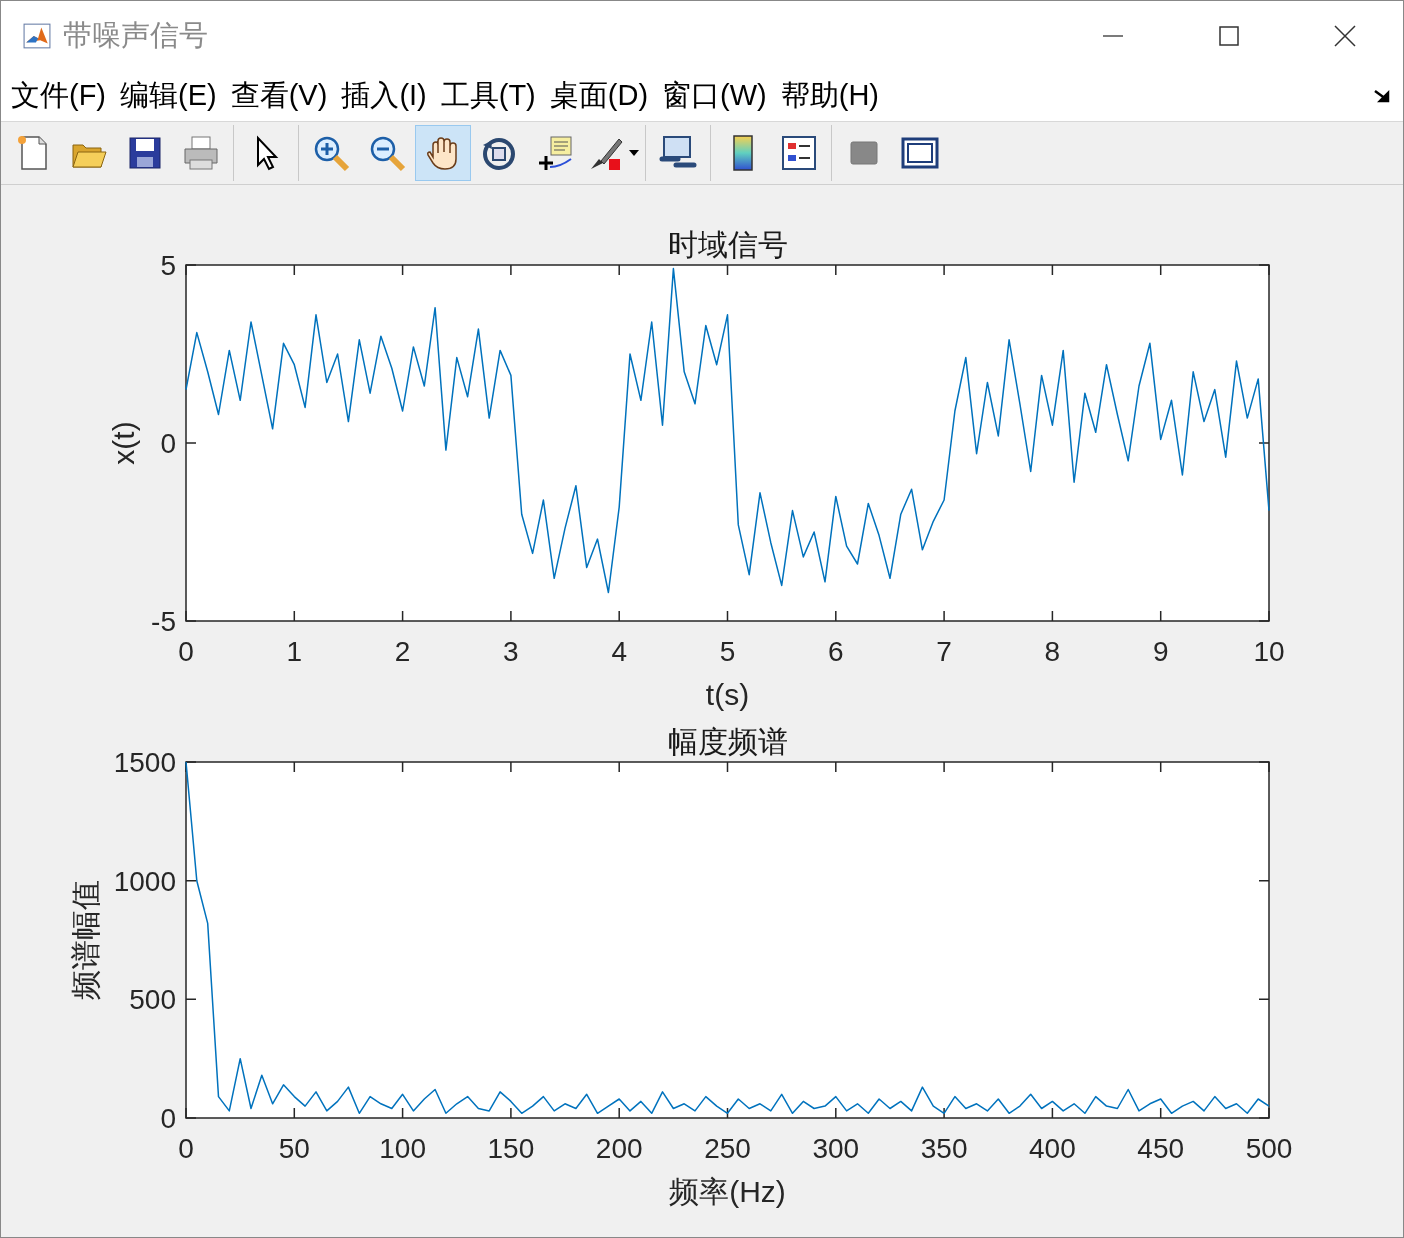  What do you see at coordinates (511, 651) in the screenshot?
I see `x-tick-label: 3` at bounding box center [511, 651].